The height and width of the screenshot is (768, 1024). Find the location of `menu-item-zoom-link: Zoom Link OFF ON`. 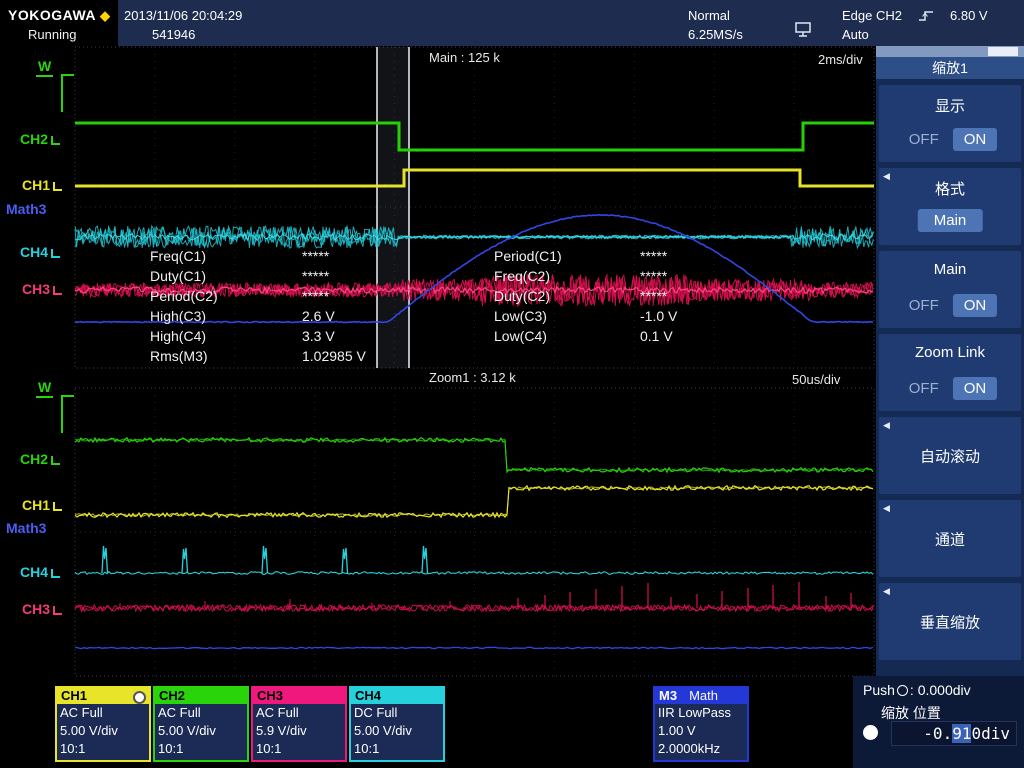

menu-item-zoom-link: Zoom Link OFF ON is located at coordinates (950, 372).